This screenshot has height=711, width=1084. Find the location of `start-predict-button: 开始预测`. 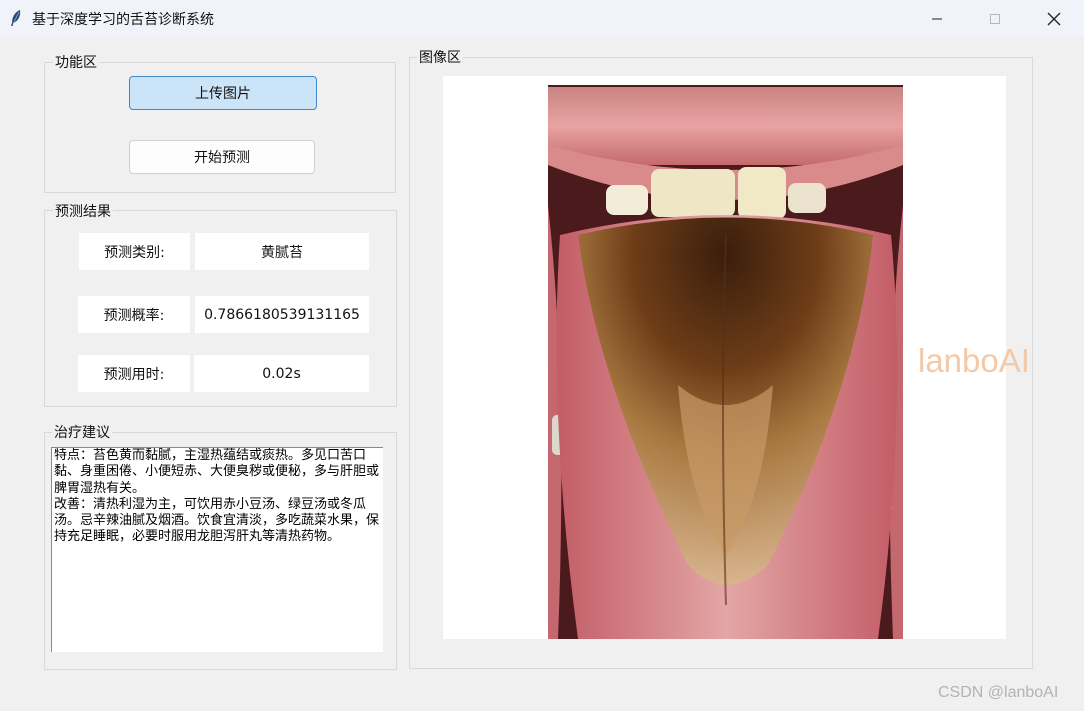

start-predict-button: 开始预测 is located at coordinates (222, 157).